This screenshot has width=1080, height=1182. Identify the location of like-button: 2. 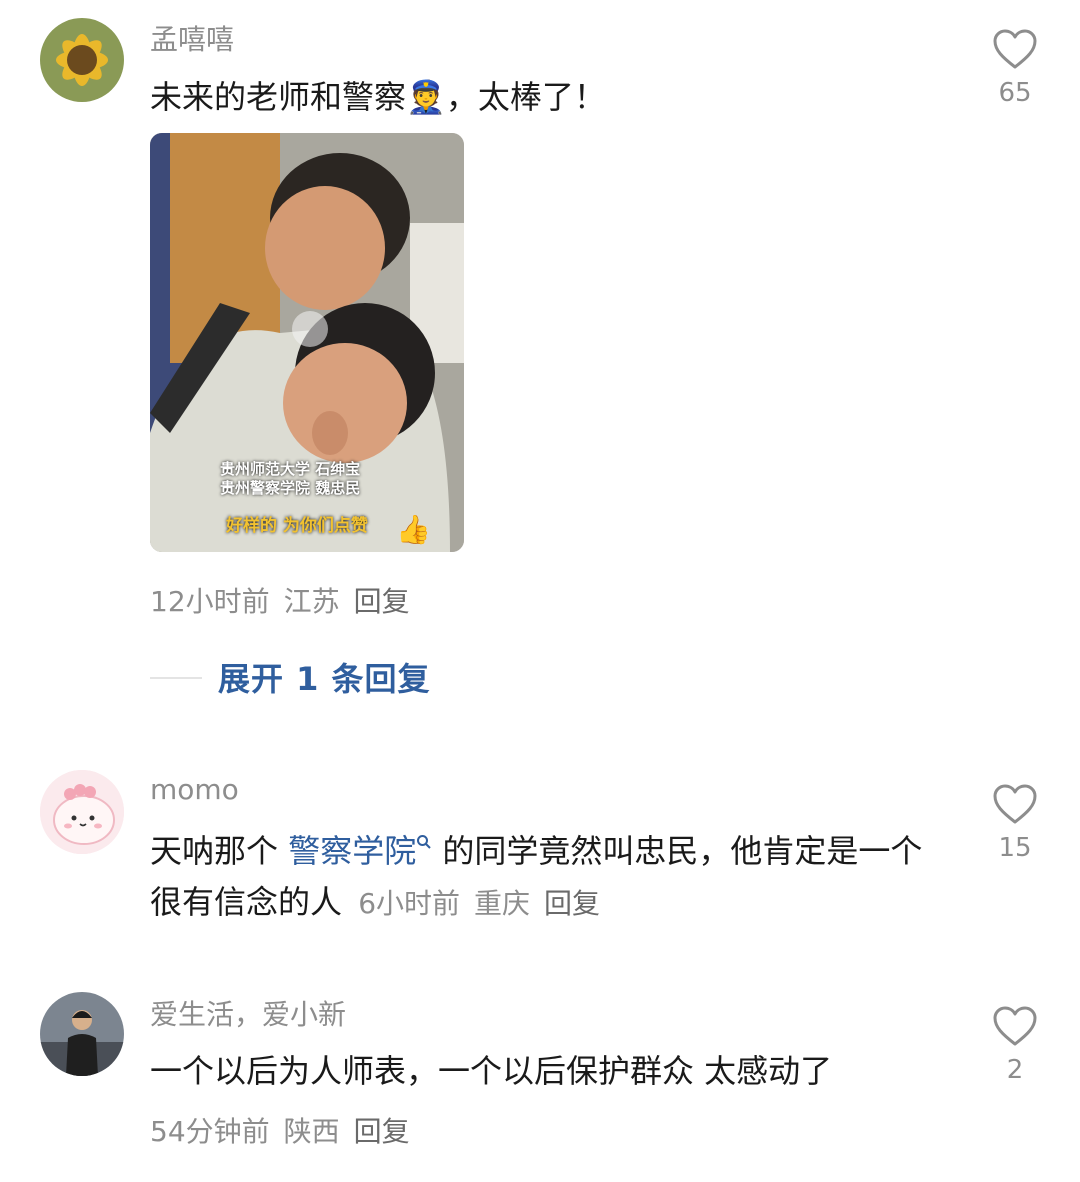
(1015, 1045).